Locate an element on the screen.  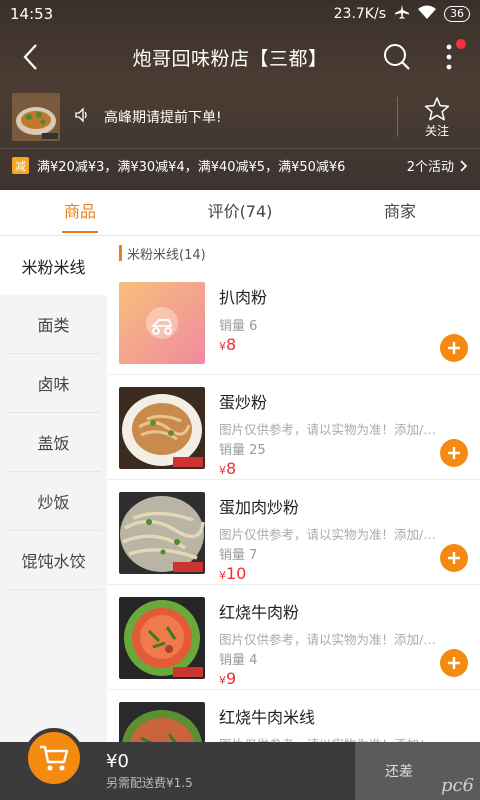
product-info: 红烧牛肉粉 图片仅供参考，请以实物为准！添加/减... 销量 4 ¥9 is located at coordinates (343, 643).